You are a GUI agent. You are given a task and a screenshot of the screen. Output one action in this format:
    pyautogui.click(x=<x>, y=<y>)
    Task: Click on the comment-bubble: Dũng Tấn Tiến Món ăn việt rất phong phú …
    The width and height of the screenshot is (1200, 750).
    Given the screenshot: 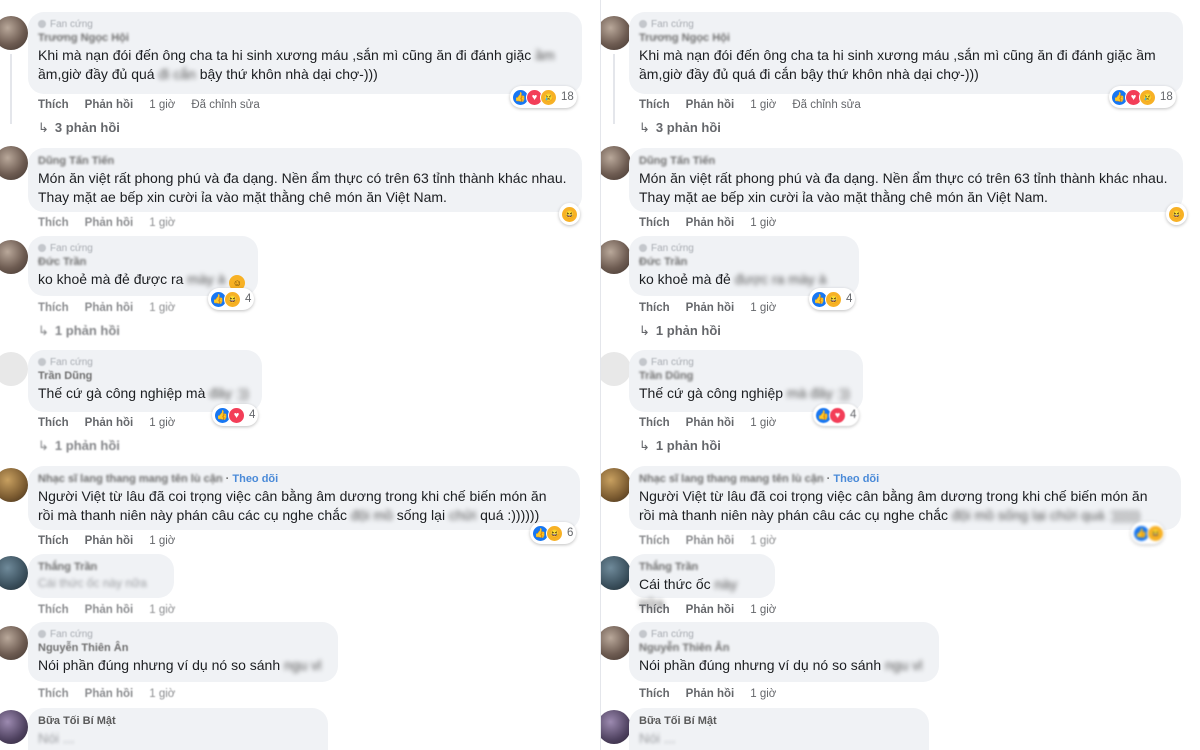 What is the action you would take?
    pyautogui.click(x=305, y=180)
    